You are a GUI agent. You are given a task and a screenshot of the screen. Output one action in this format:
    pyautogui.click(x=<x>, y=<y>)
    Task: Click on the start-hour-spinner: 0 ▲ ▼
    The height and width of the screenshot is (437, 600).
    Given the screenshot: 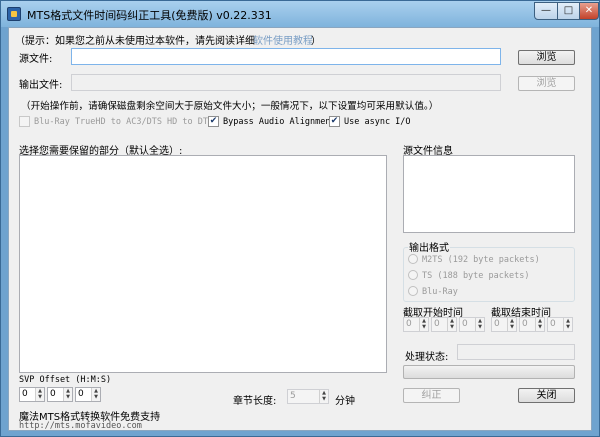 What is the action you would take?
    pyautogui.click(x=416, y=324)
    